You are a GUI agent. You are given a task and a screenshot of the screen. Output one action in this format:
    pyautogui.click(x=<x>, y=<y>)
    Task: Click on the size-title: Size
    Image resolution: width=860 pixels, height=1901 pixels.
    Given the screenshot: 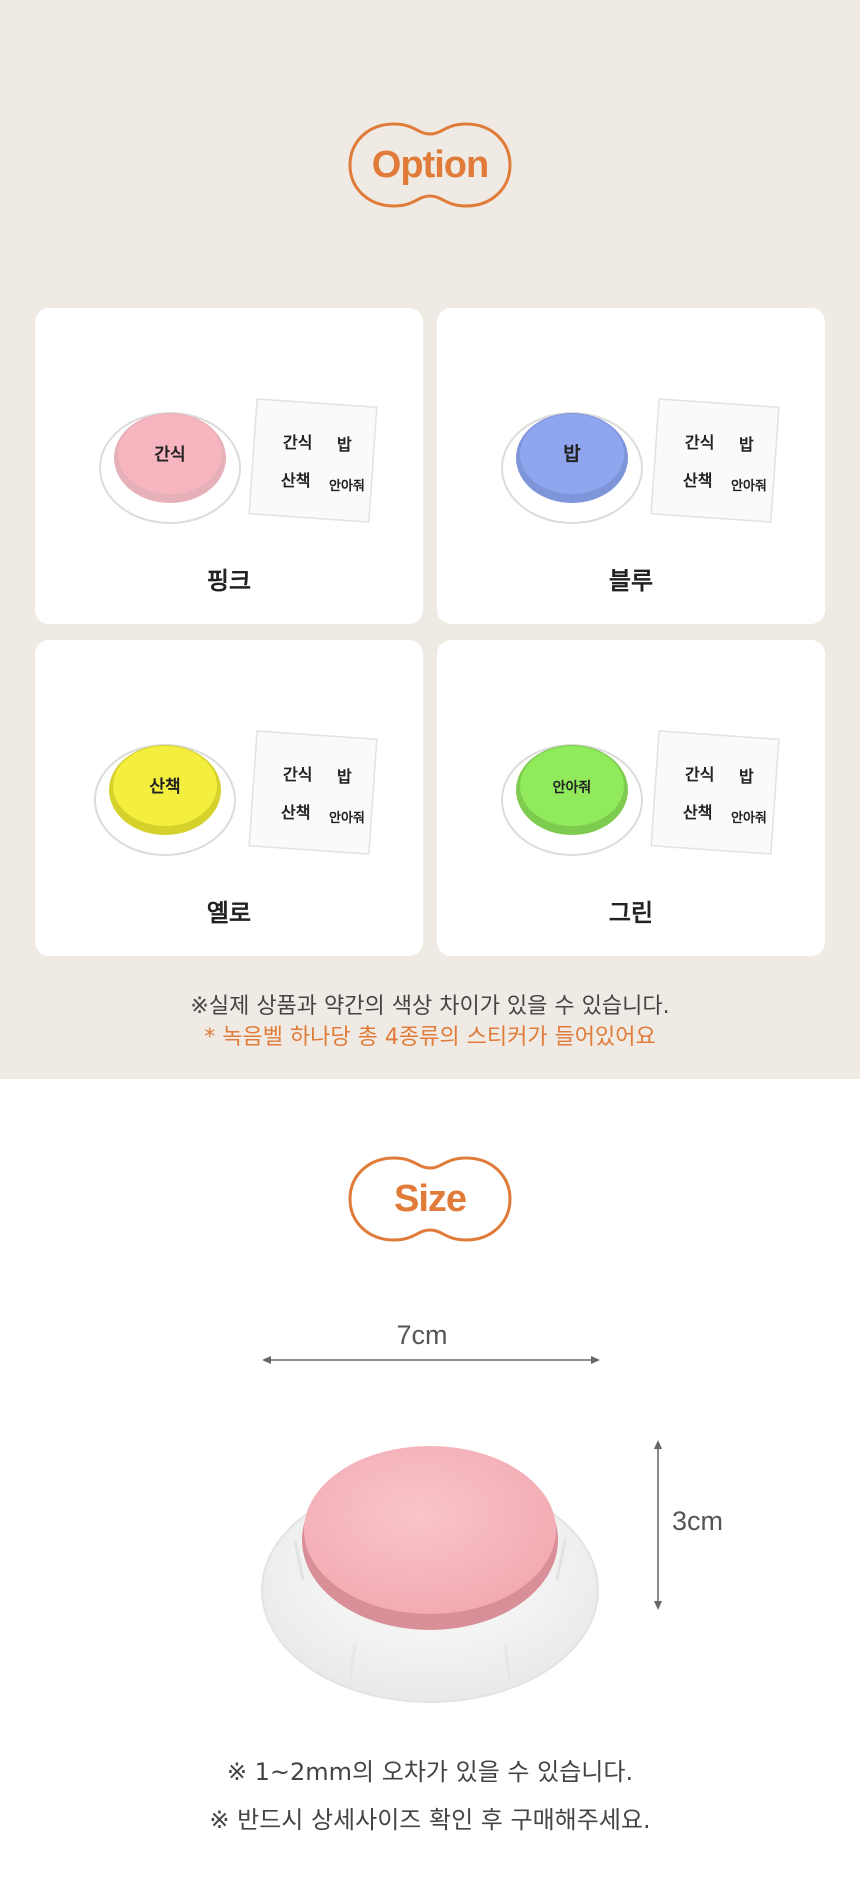 What is the action you would take?
    pyautogui.click(x=430, y=1198)
    